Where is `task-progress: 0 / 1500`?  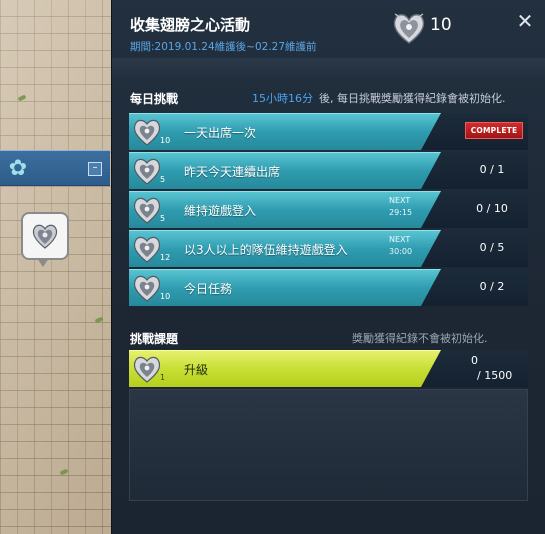 task-progress: 0 / 1500 is located at coordinates (489, 368).